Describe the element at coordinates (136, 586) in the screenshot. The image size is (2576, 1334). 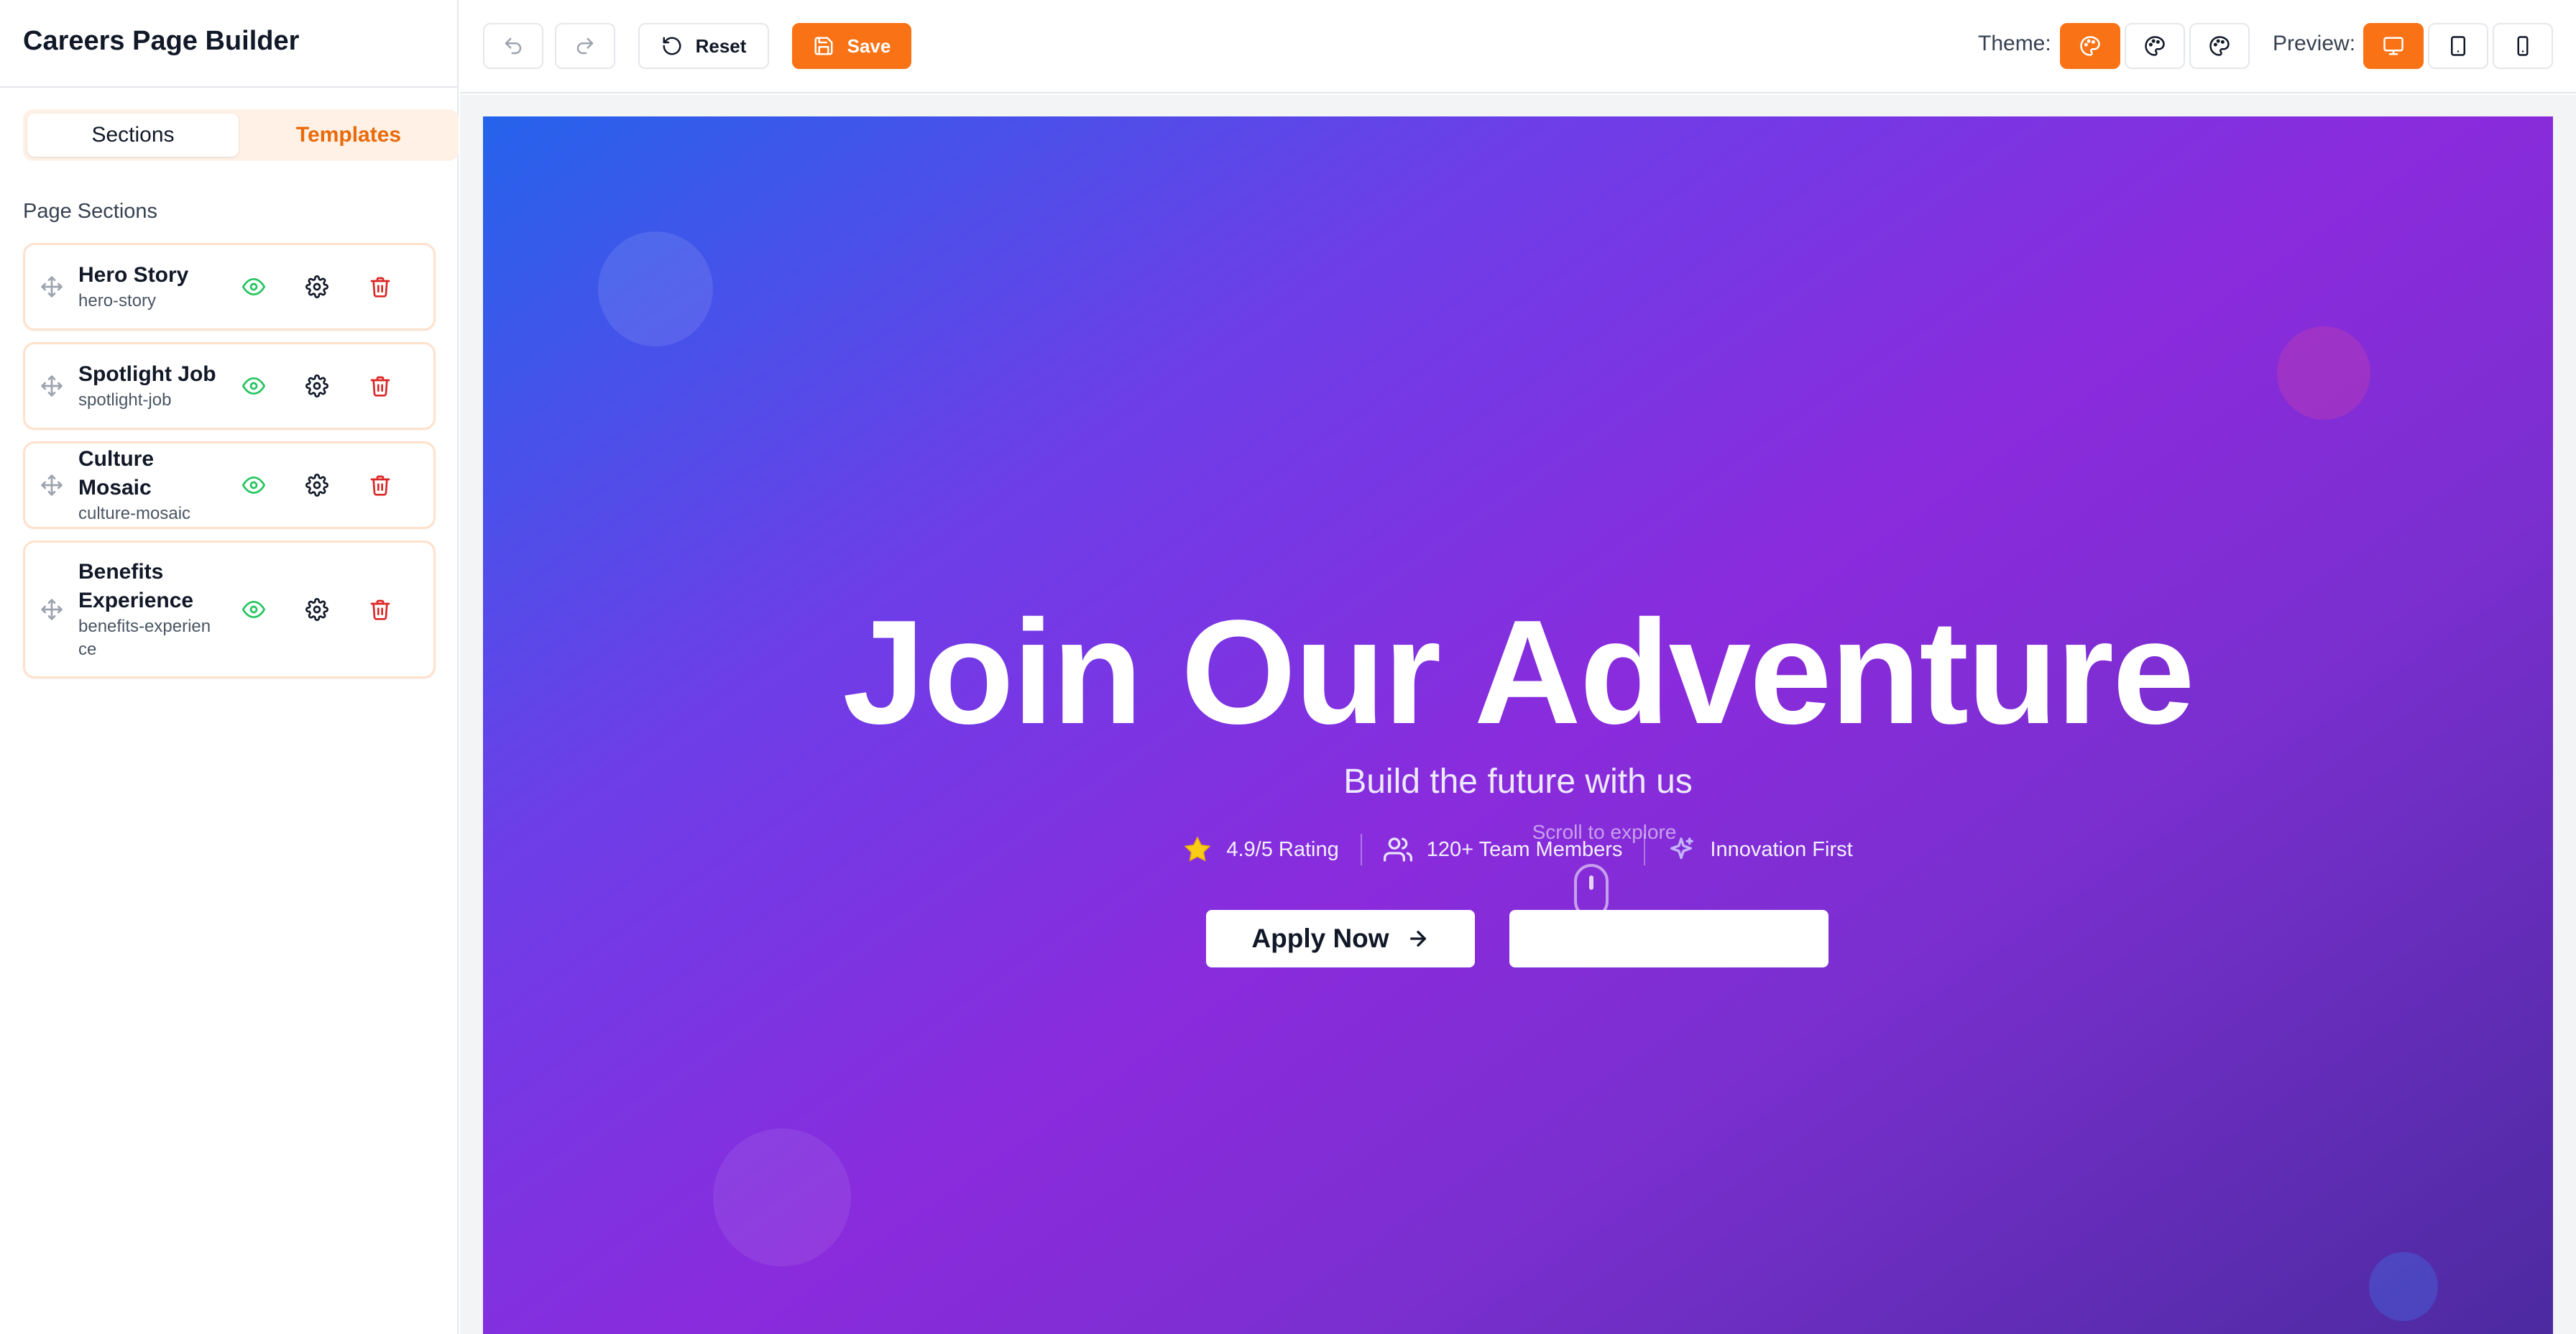
I see `section-name: Benefits Experience` at that location.